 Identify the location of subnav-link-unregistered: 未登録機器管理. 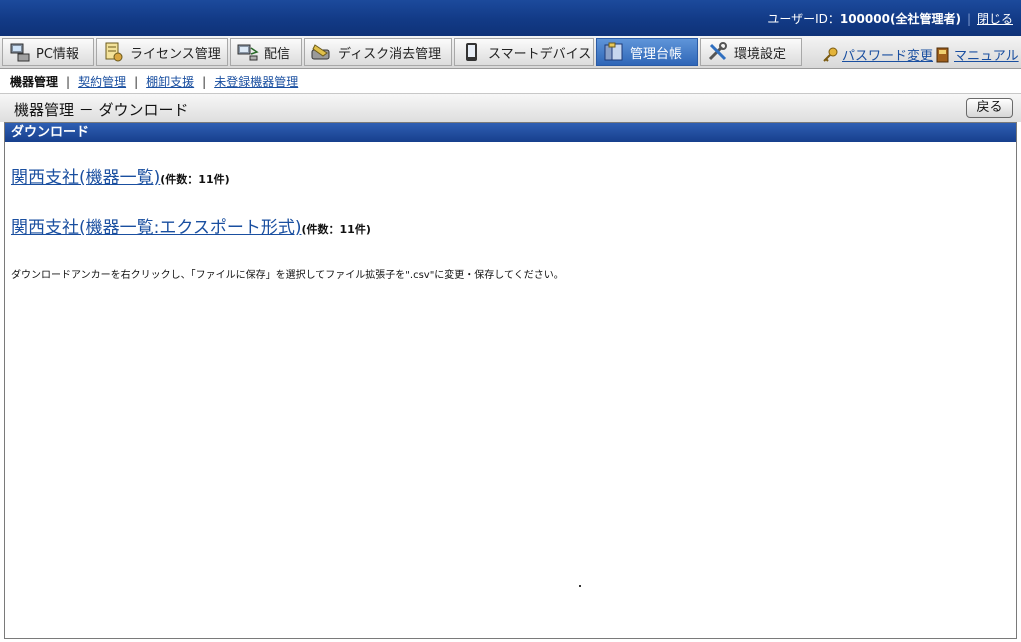
(256, 82).